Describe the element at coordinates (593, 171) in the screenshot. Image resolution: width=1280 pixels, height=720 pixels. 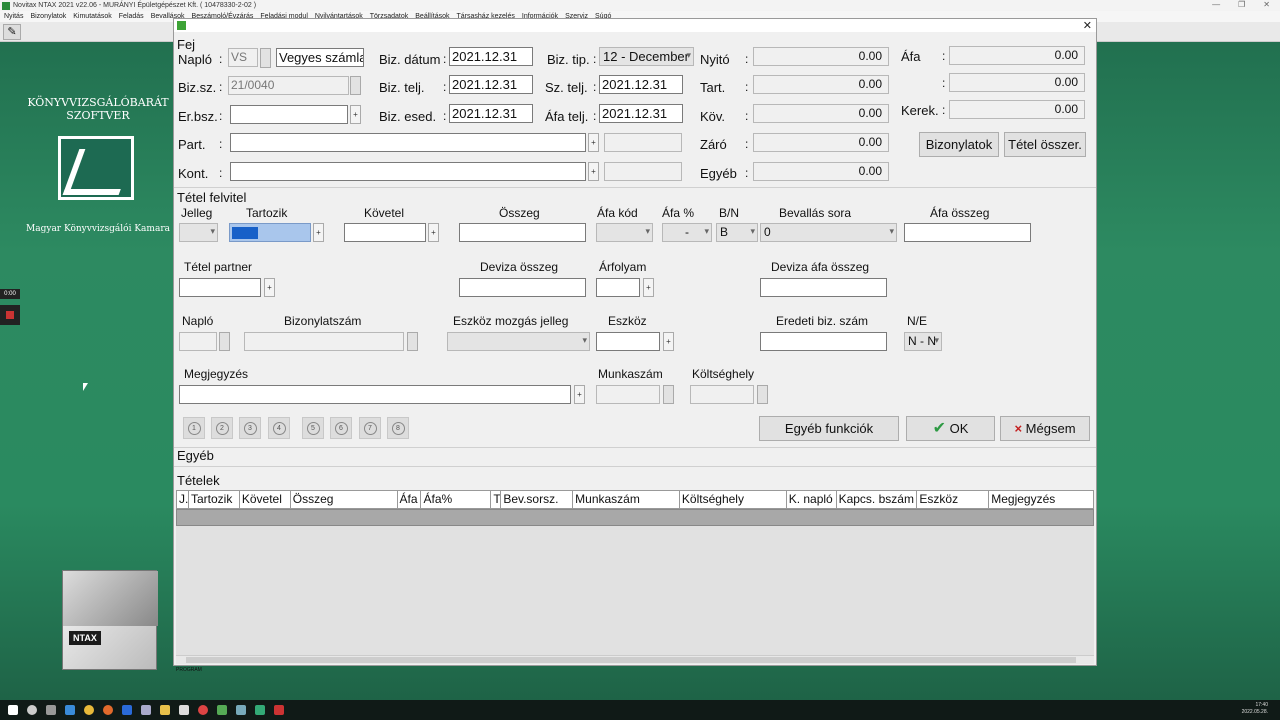
I see `kont-add-button: +` at that location.